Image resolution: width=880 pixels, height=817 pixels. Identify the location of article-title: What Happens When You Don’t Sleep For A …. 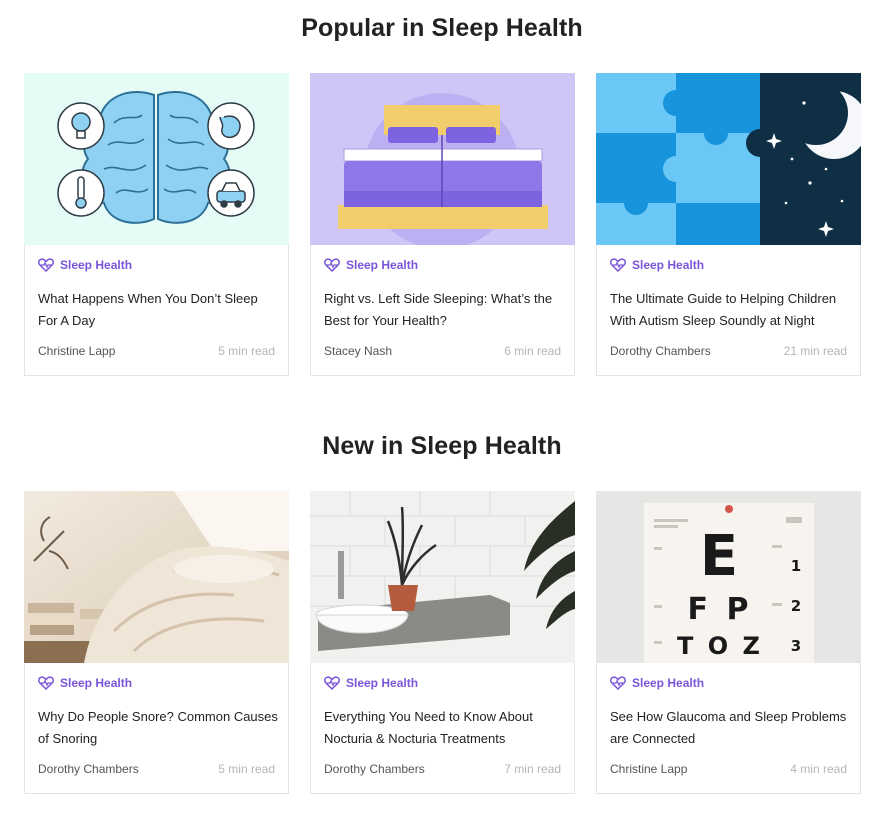
(158, 310).